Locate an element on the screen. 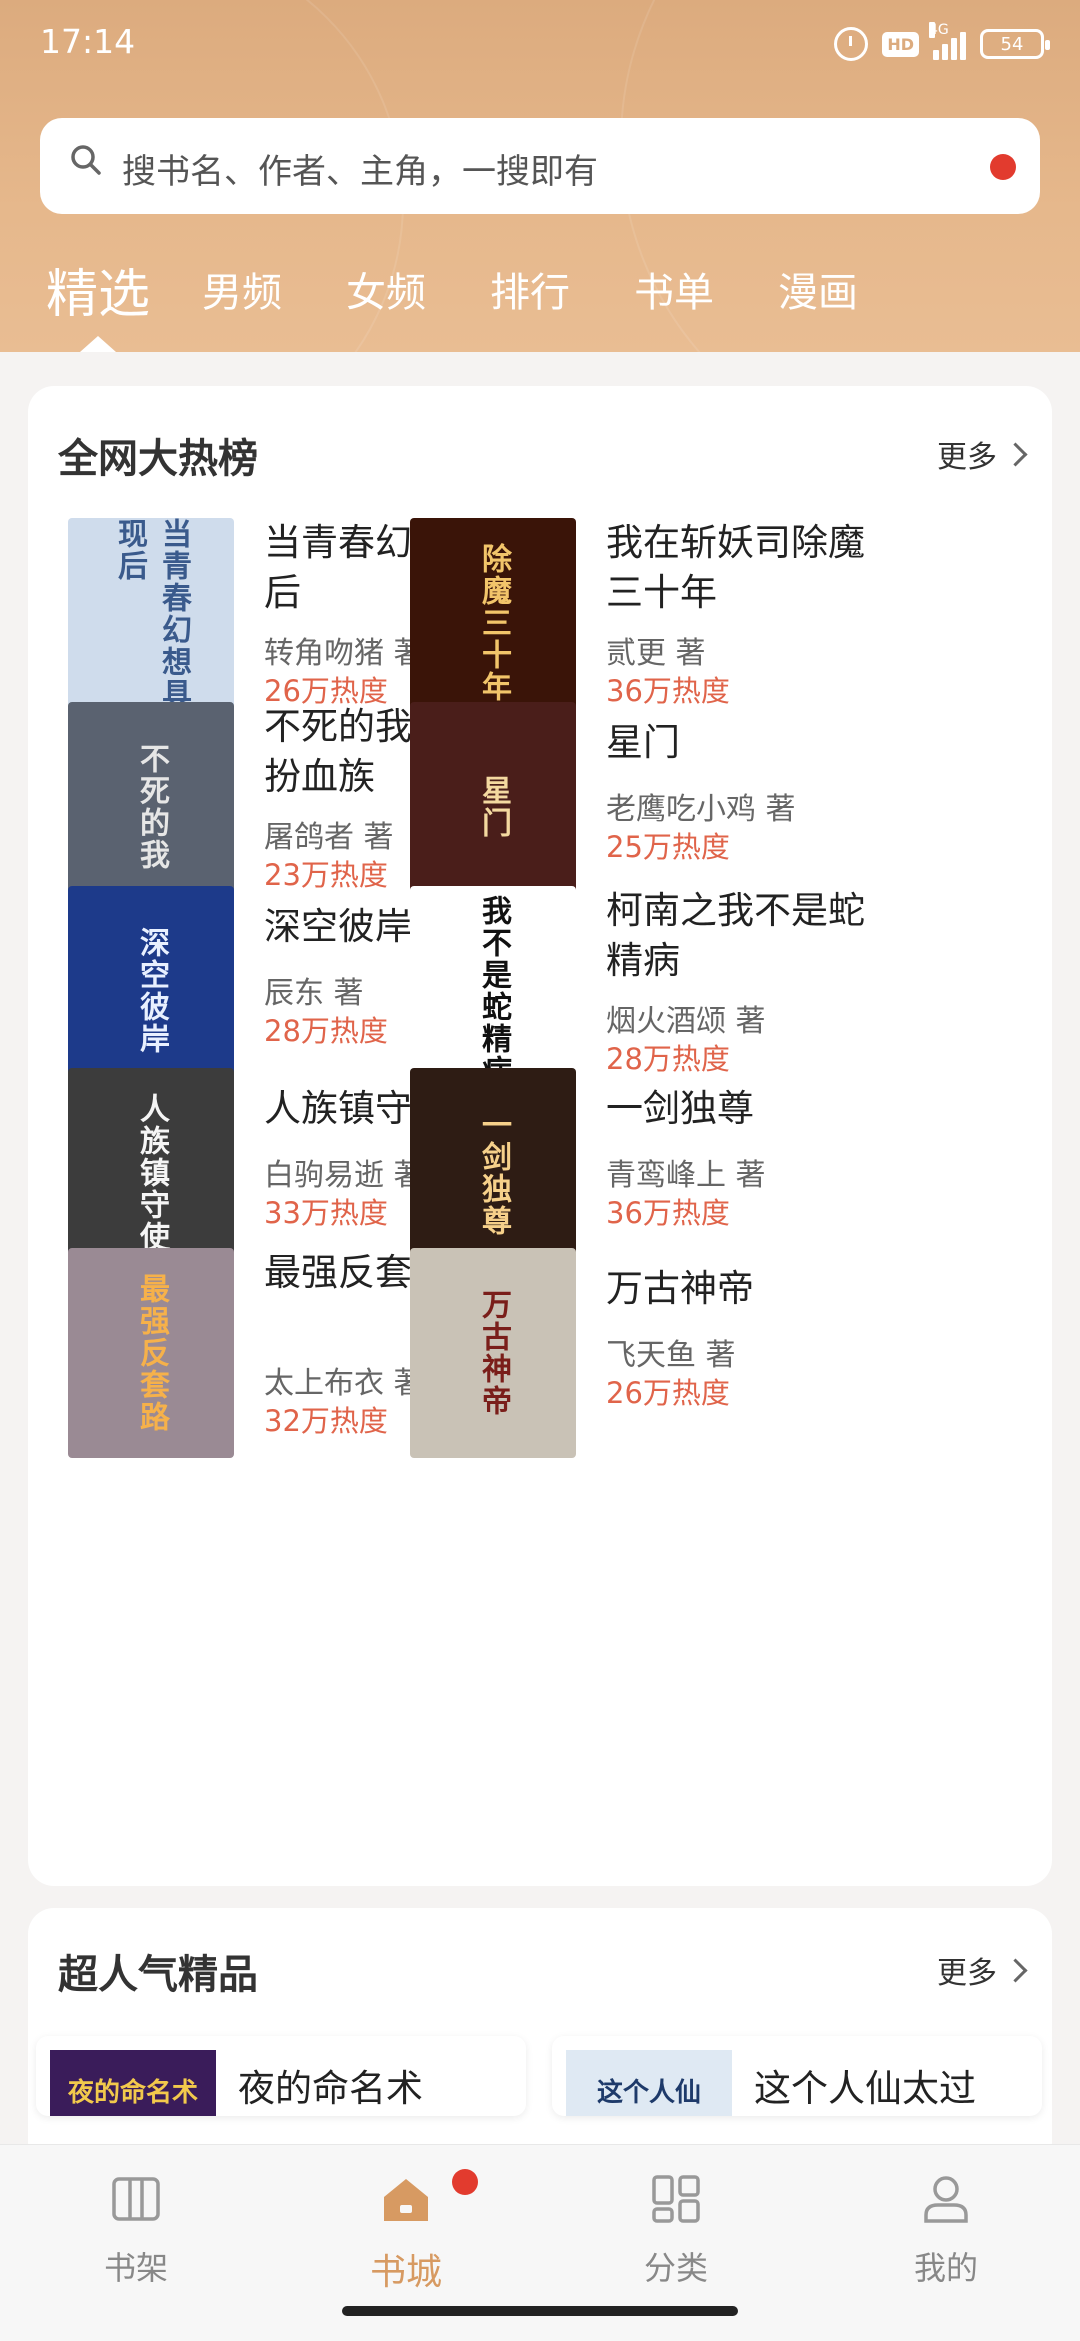 The height and width of the screenshot is (2341, 1080). book-author: 转角吻猪 著 is located at coordinates (344, 653).